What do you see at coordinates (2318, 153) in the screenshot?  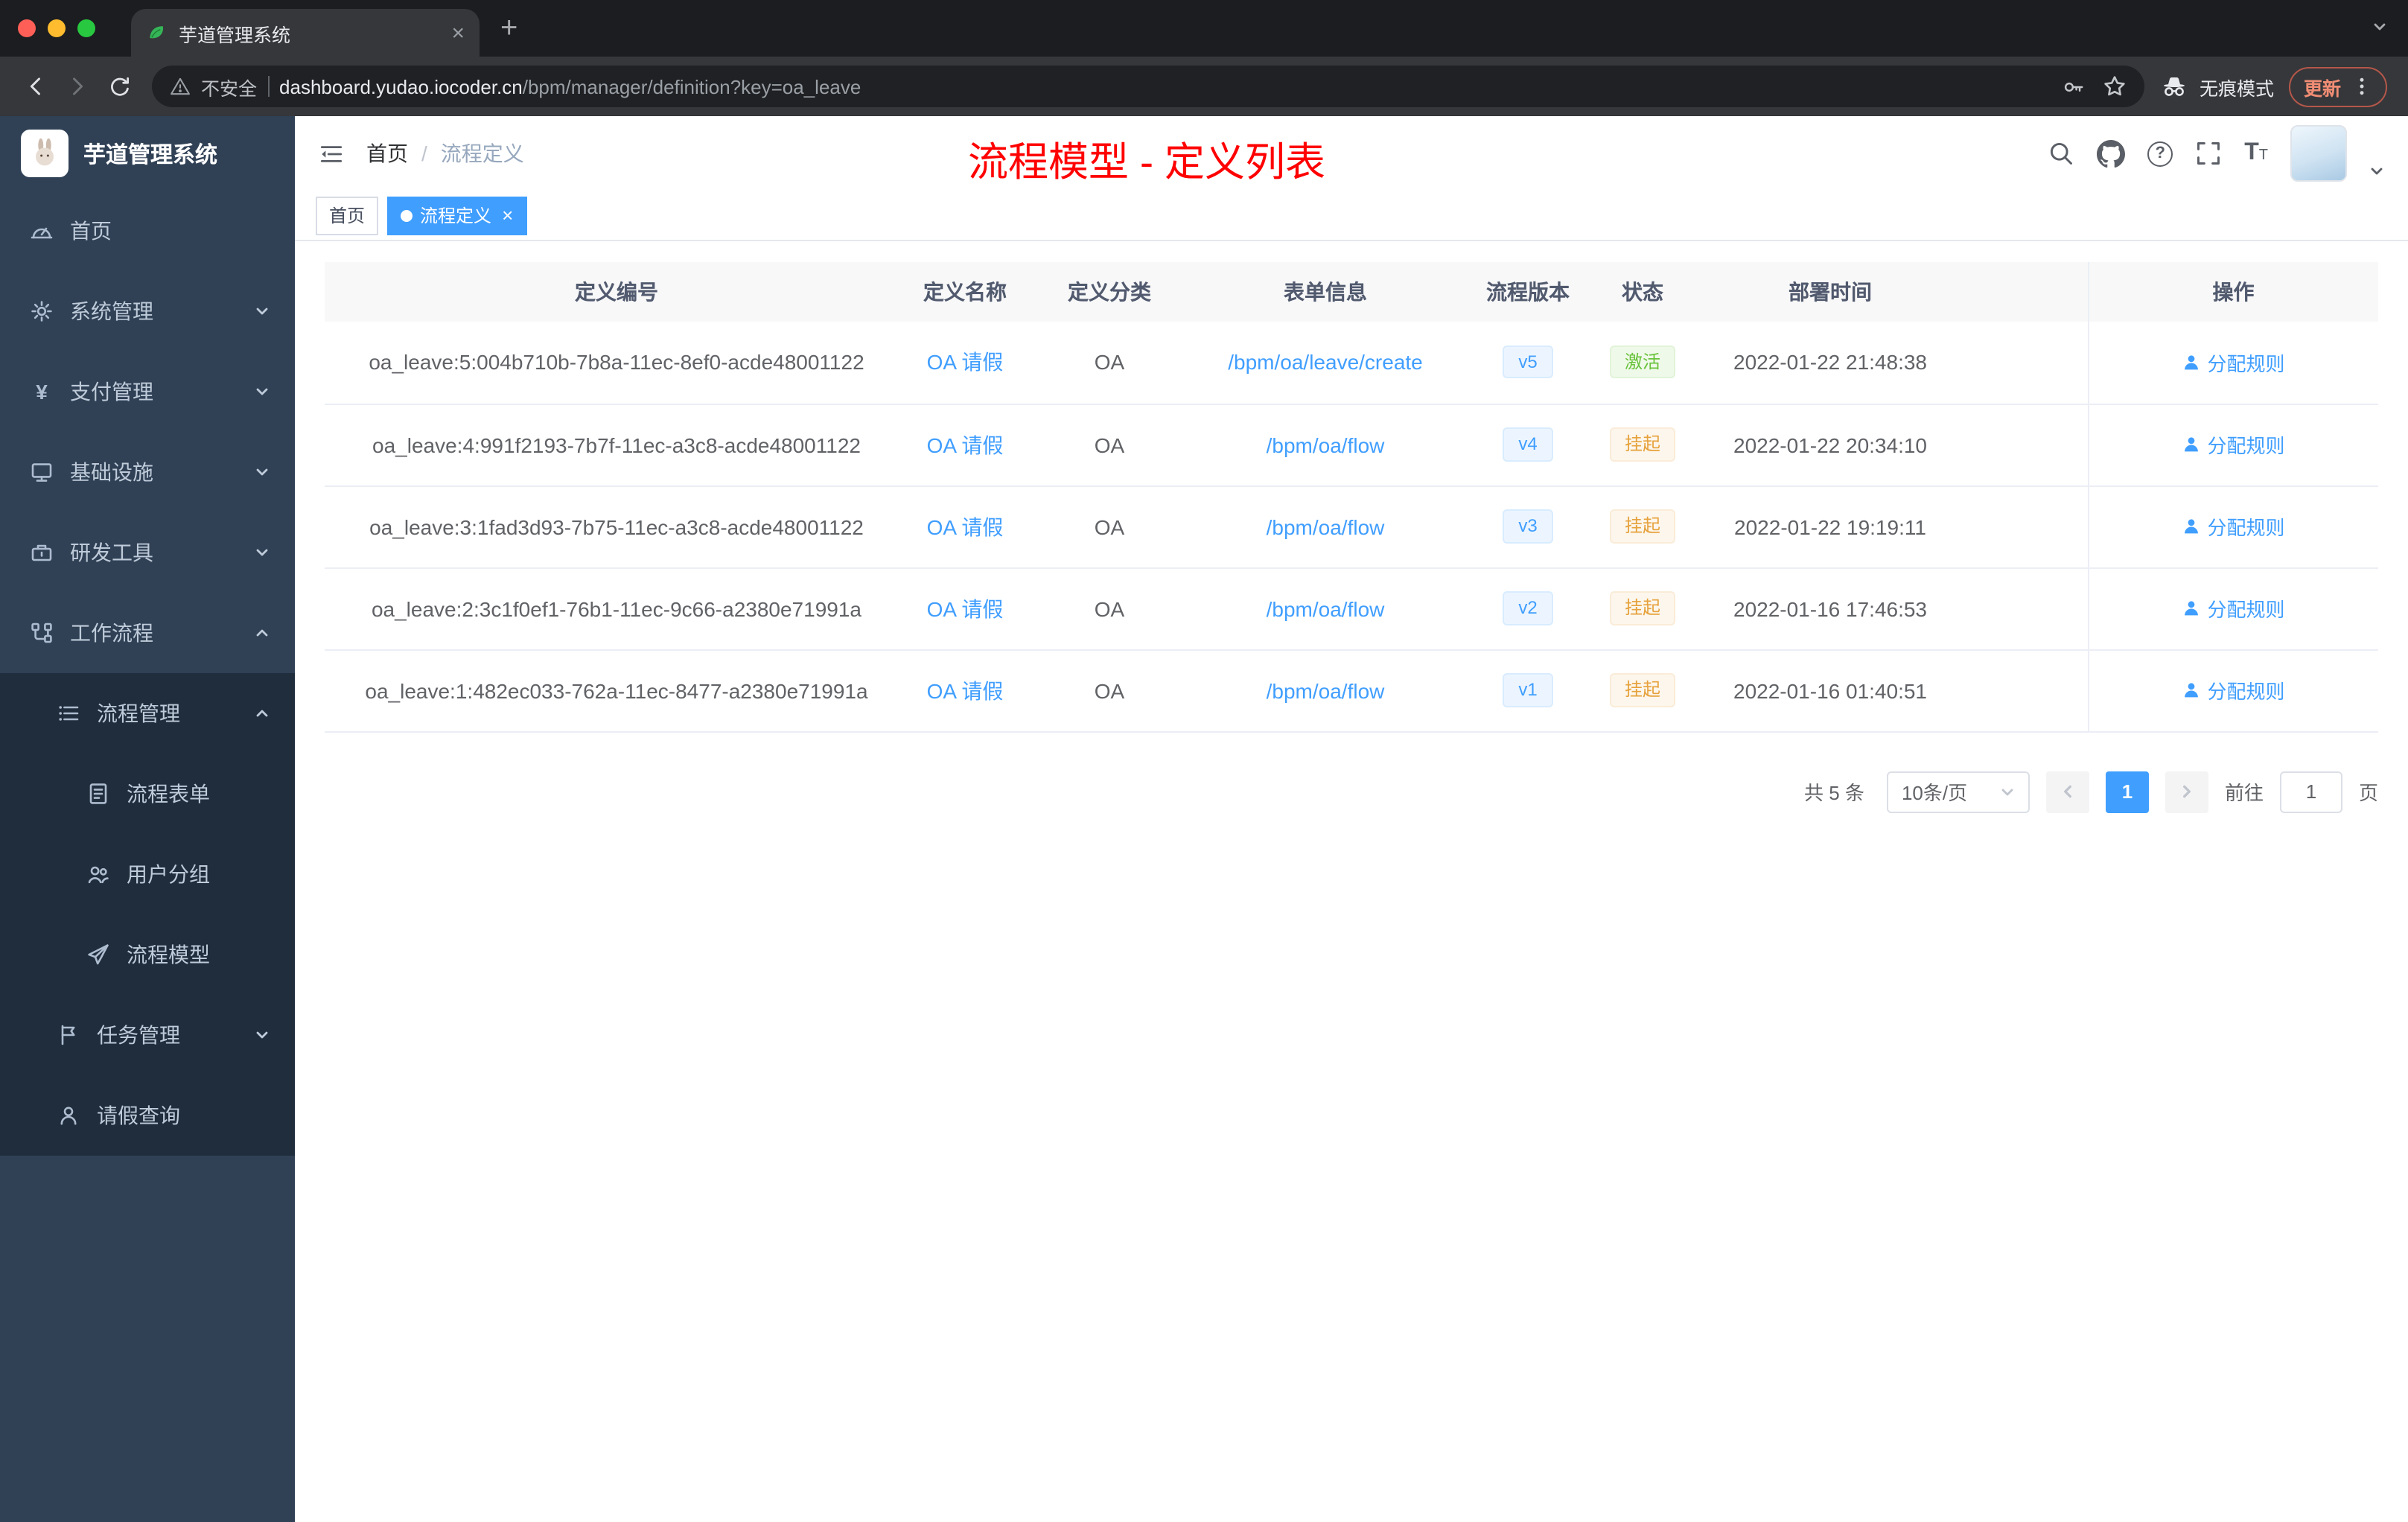 I see `avatar` at bounding box center [2318, 153].